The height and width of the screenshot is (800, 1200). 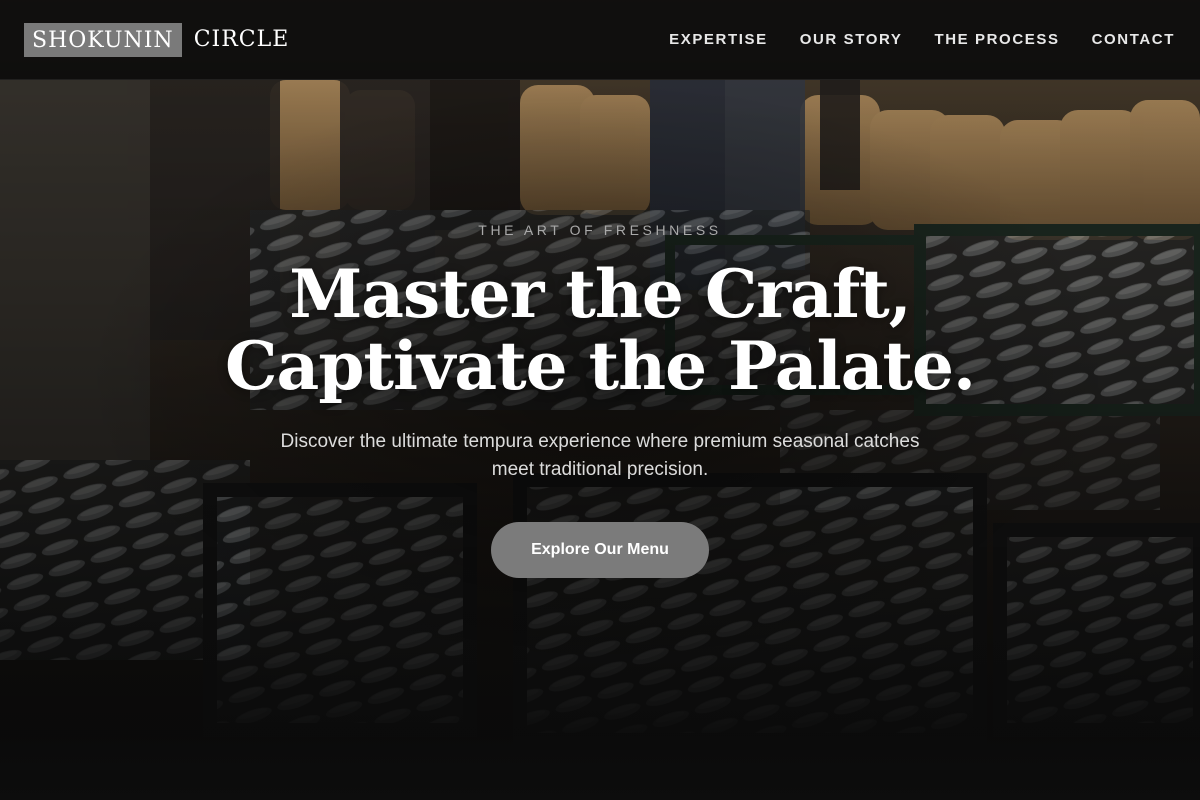 I want to click on headline-line-1: Master the Craft,, so click(x=600, y=294).